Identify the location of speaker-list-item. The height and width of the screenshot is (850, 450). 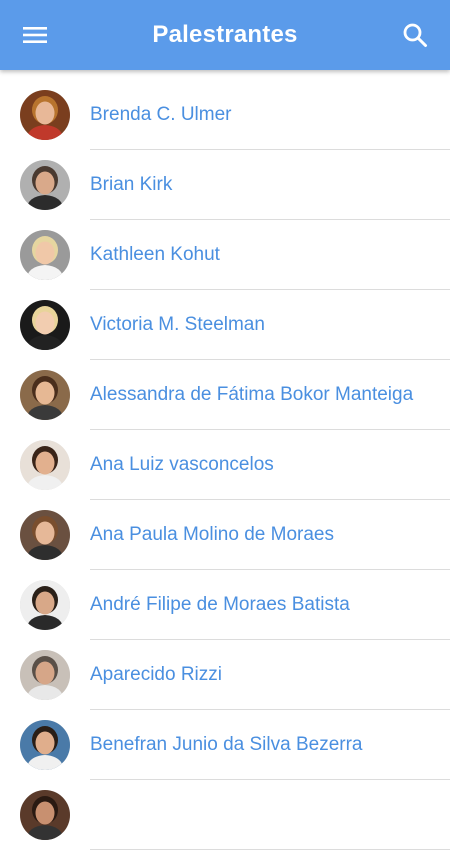
(225, 815).